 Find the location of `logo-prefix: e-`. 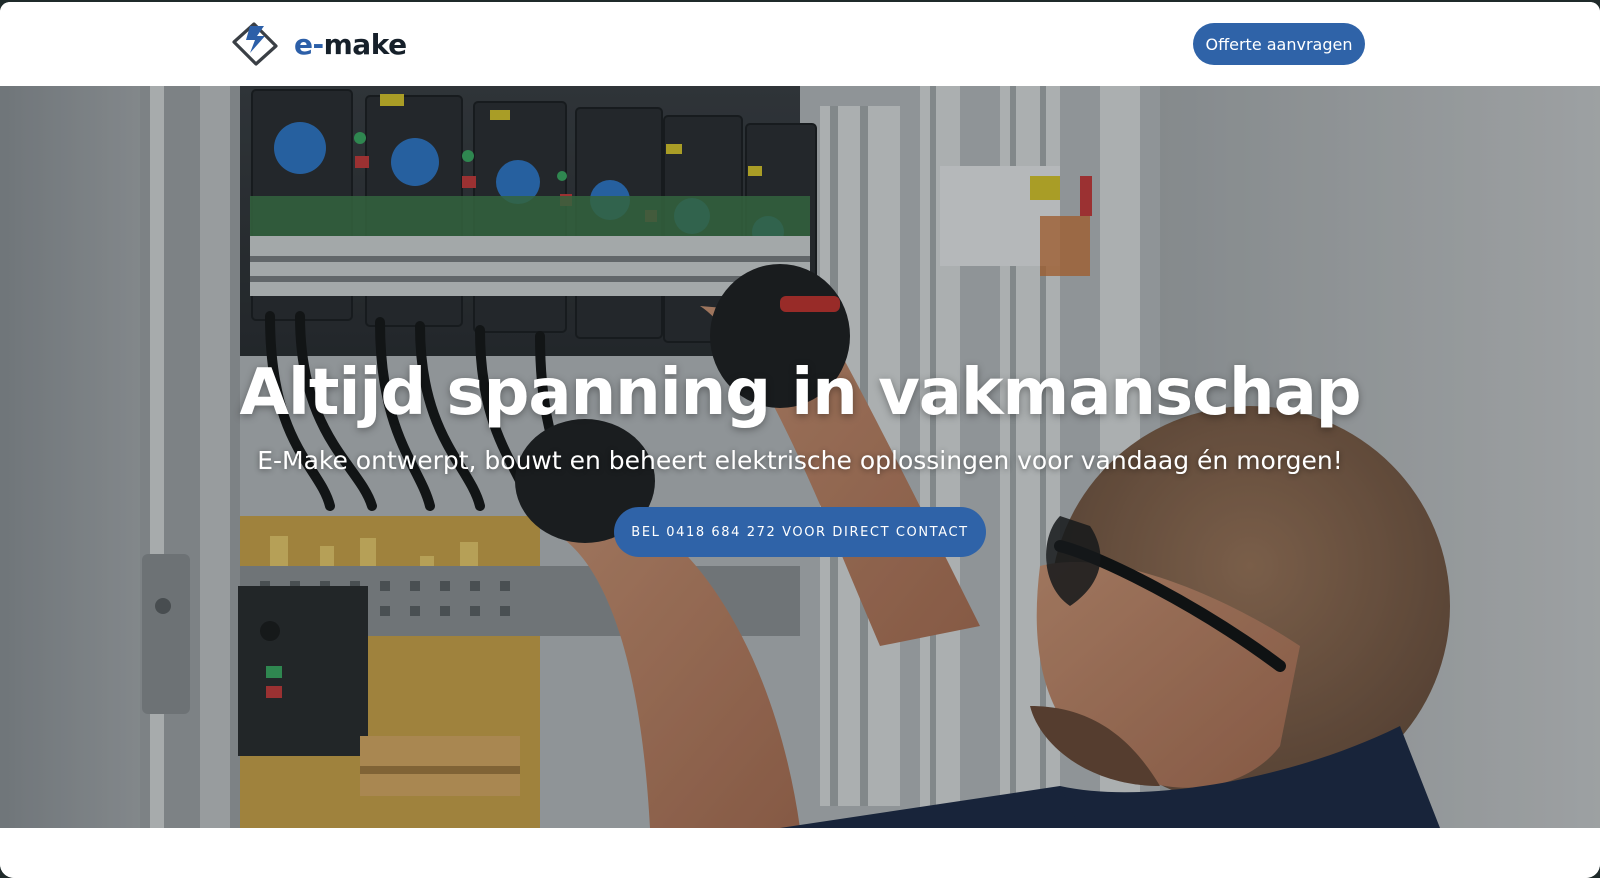

logo-prefix: e- is located at coordinates (309, 44).